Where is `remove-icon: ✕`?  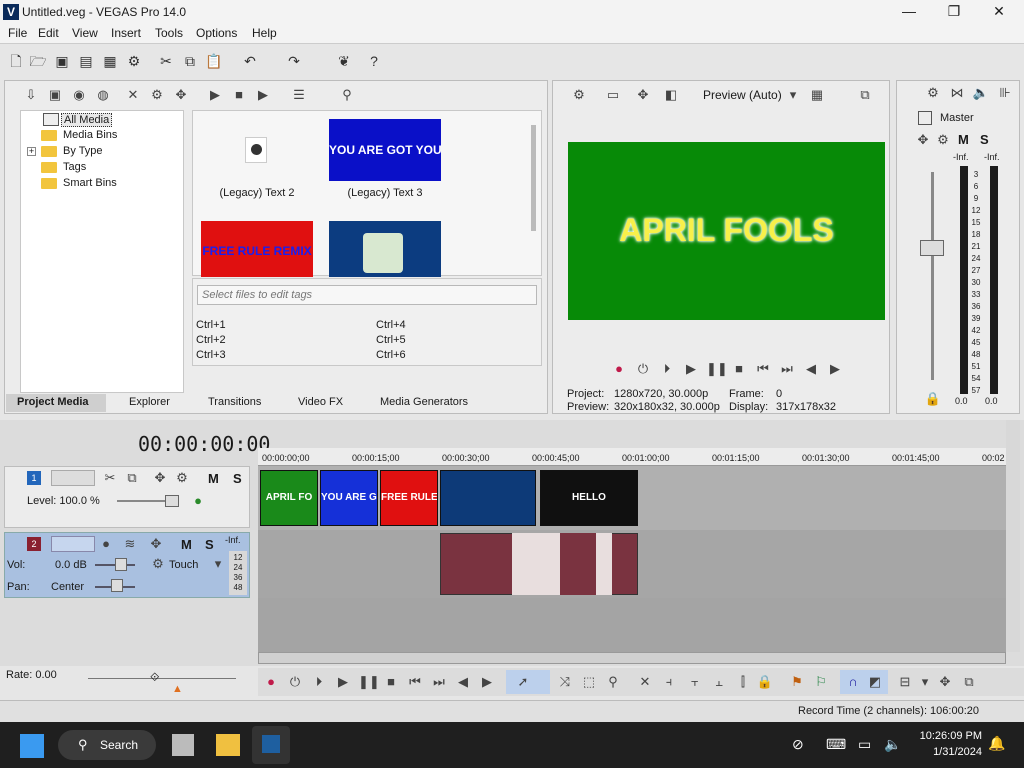
remove-icon: ✕ is located at coordinates (133, 95).